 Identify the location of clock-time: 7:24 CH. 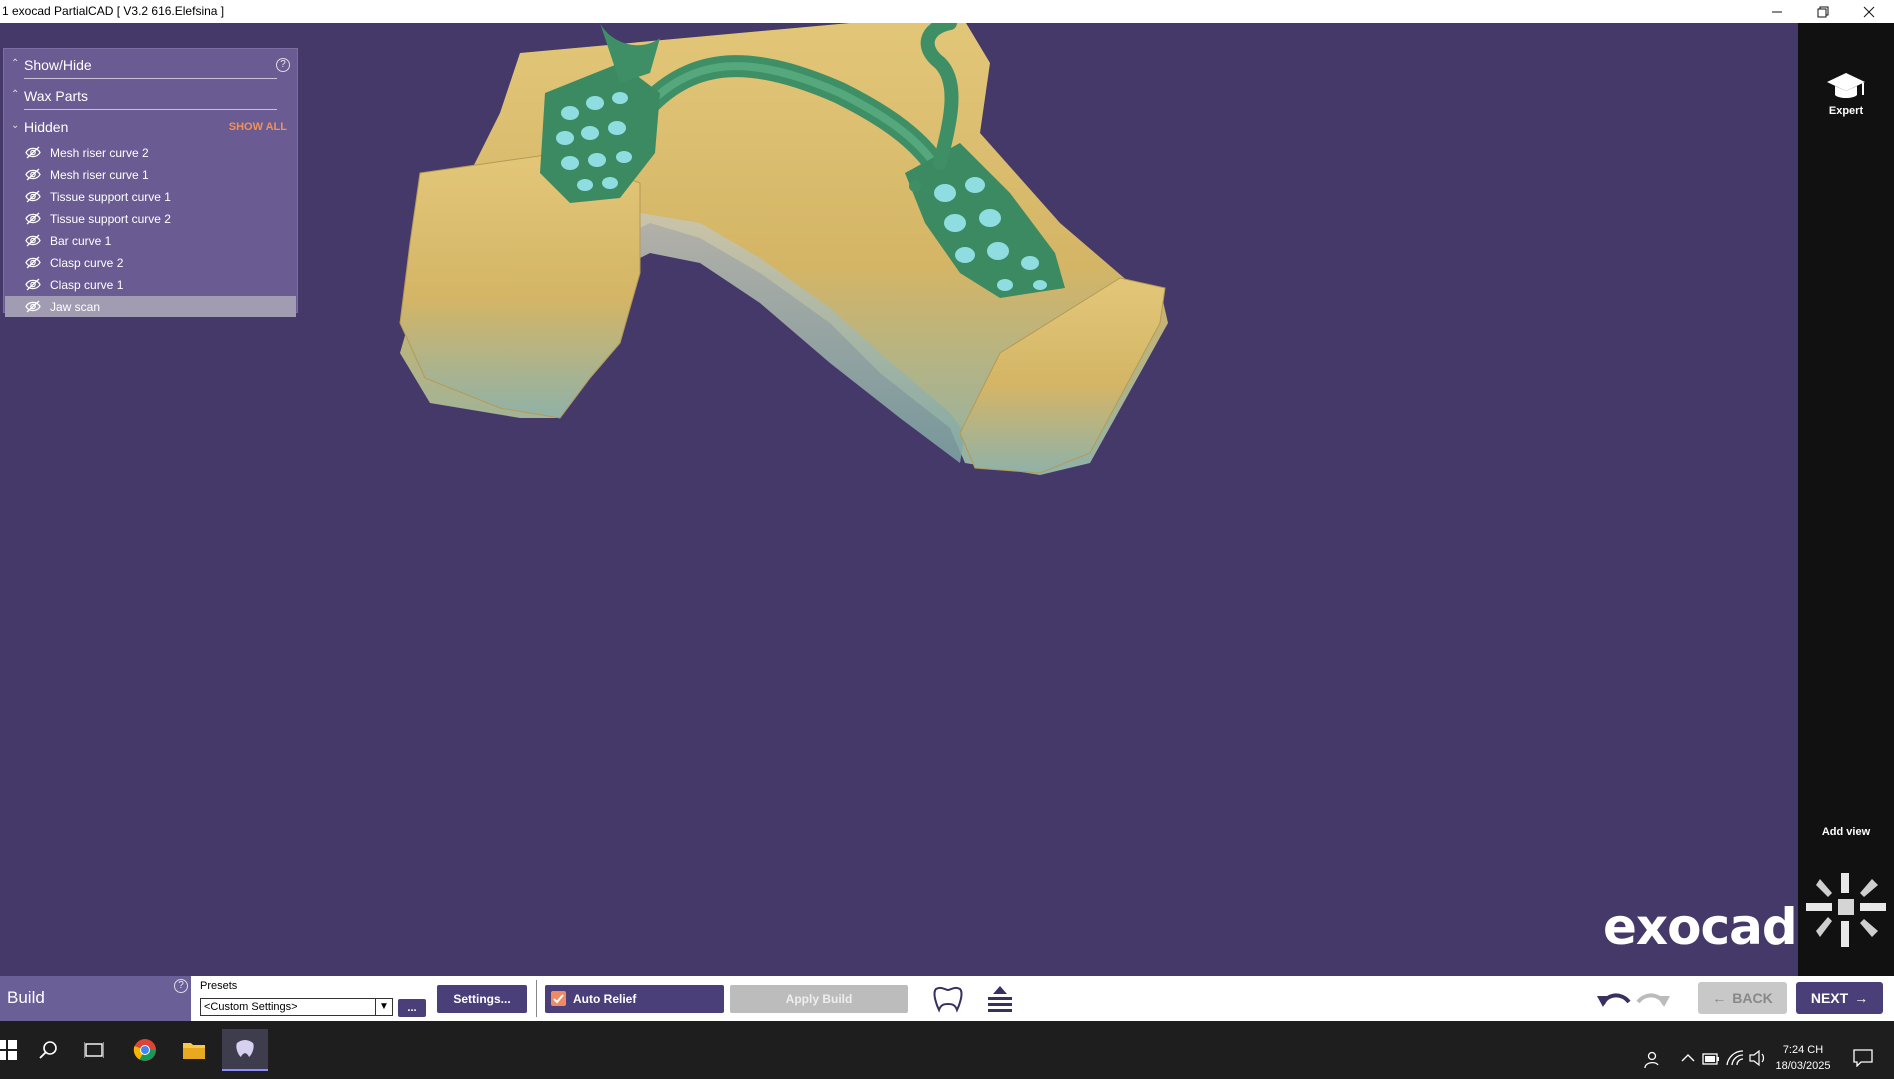
(1803, 1050).